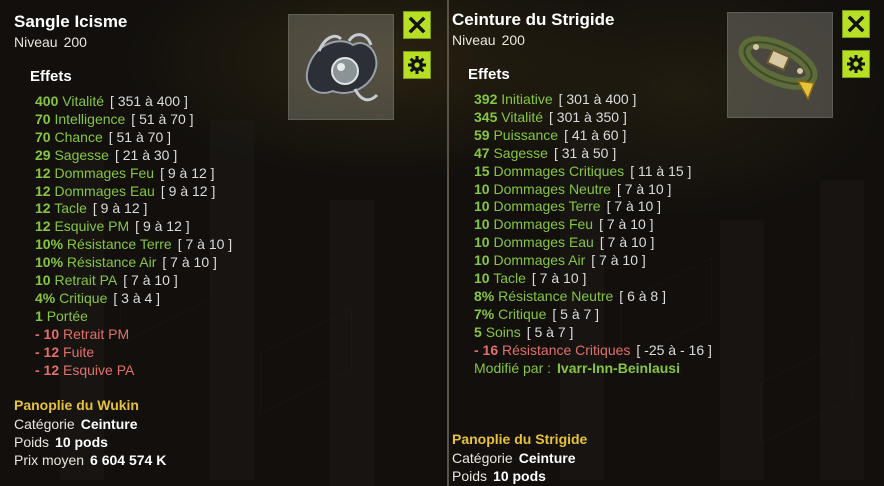 This screenshot has width=884, height=486. I want to click on settings-button-right, so click(856, 64).